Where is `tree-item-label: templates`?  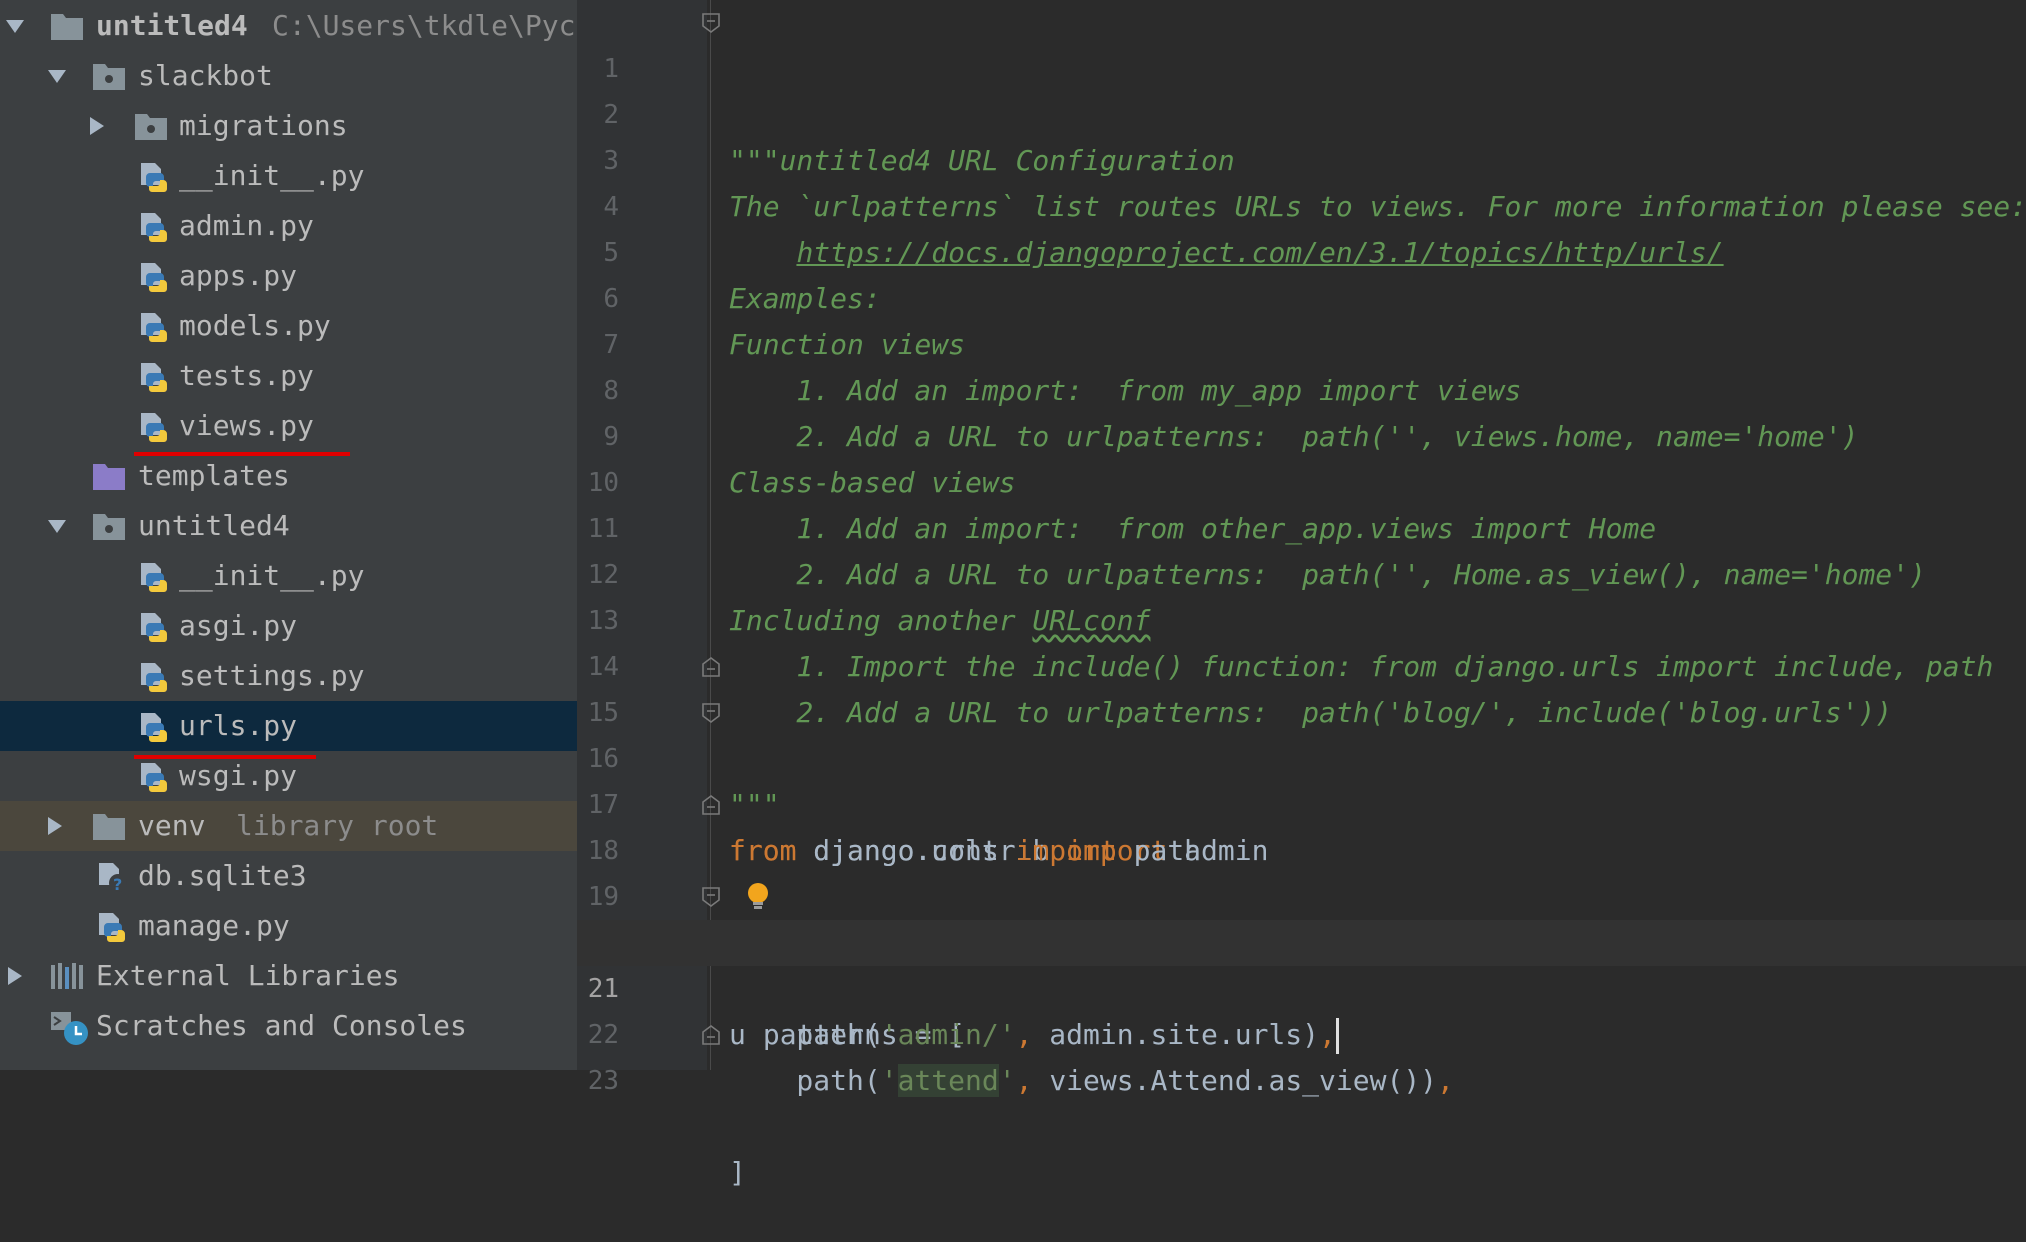 tree-item-label: templates is located at coordinates (214, 475).